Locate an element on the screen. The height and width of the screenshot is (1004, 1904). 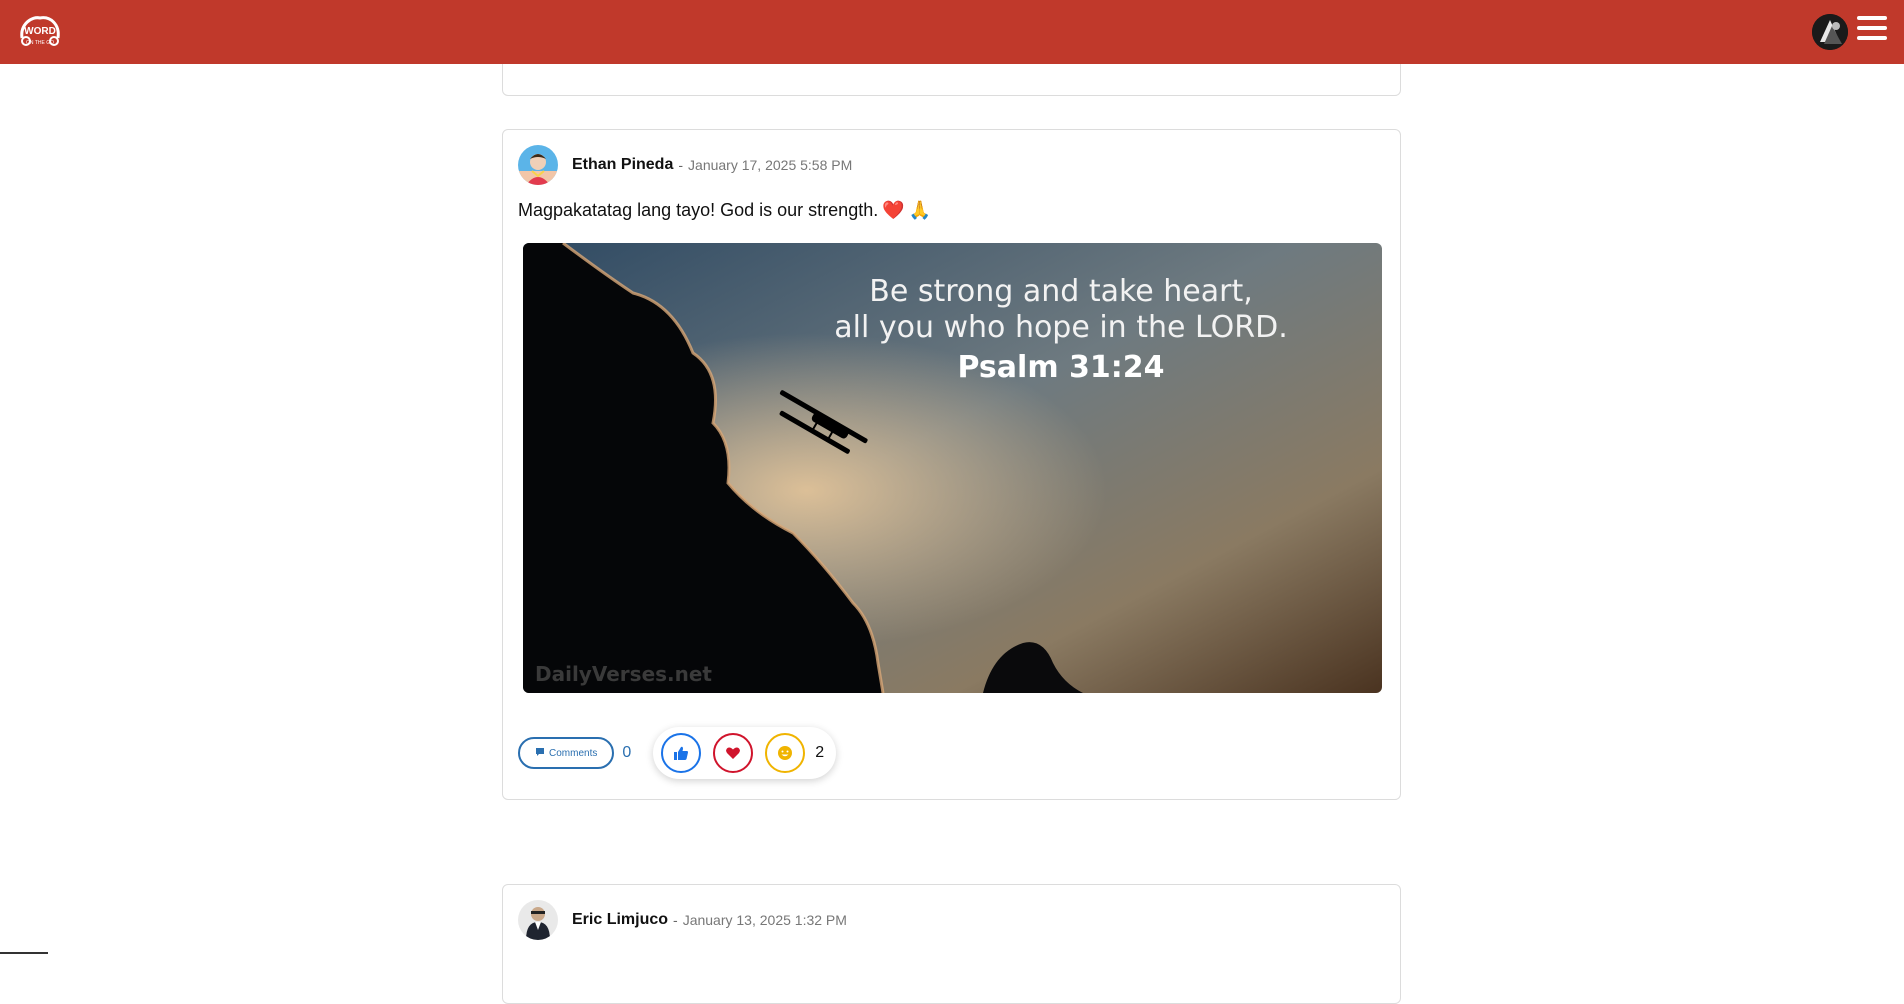
svg-text: WORD is located at coordinates (40, 31).